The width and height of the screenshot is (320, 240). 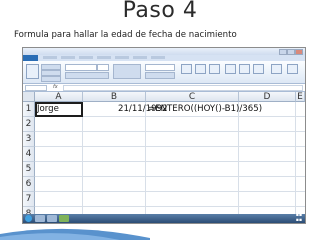 What do you see at coordinates (29, 109) in the screenshot?
I see `row-header-1: 1` at bounding box center [29, 109].